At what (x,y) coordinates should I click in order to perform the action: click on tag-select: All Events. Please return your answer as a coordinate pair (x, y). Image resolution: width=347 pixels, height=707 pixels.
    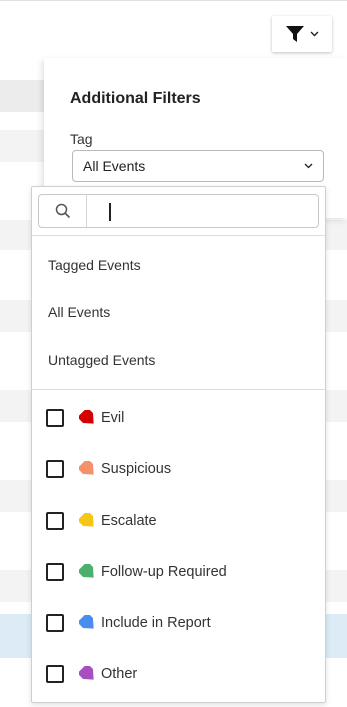
    Looking at the image, I should click on (198, 166).